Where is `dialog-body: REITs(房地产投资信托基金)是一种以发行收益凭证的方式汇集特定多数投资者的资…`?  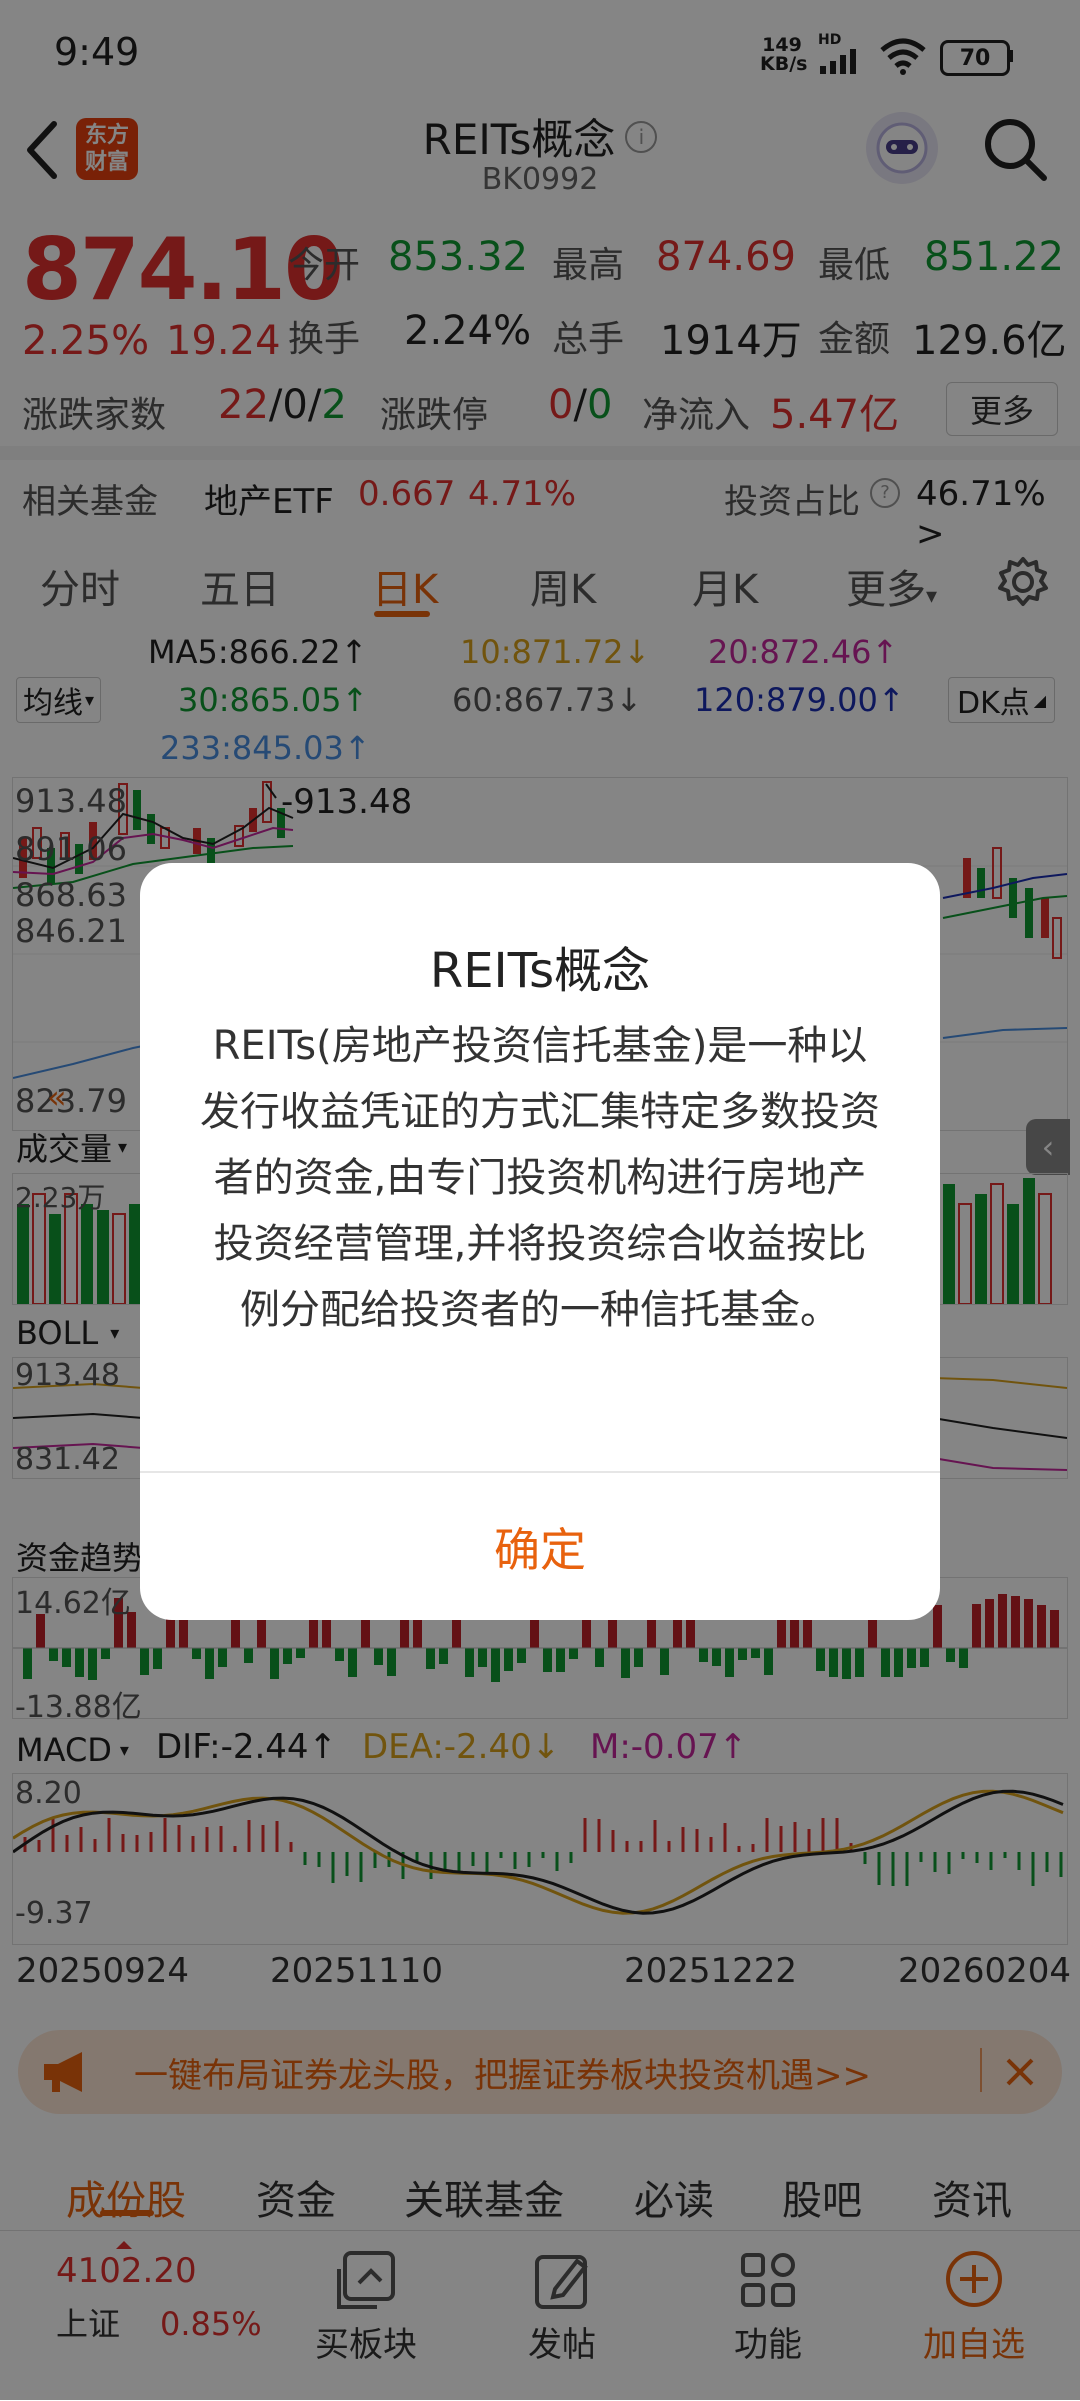
dialog-body: REITs(房地产投资信托基金)是一种以发行收益凭证的方式汇集特定多数投资者的资… is located at coordinates (540, 1178).